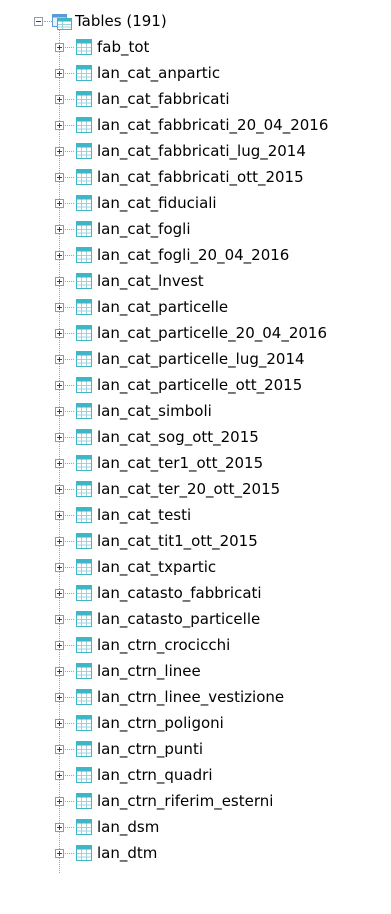 This screenshot has width=391, height=914. I want to click on tree-item-table: lan_ctrn_crocicchi, so click(195, 645).